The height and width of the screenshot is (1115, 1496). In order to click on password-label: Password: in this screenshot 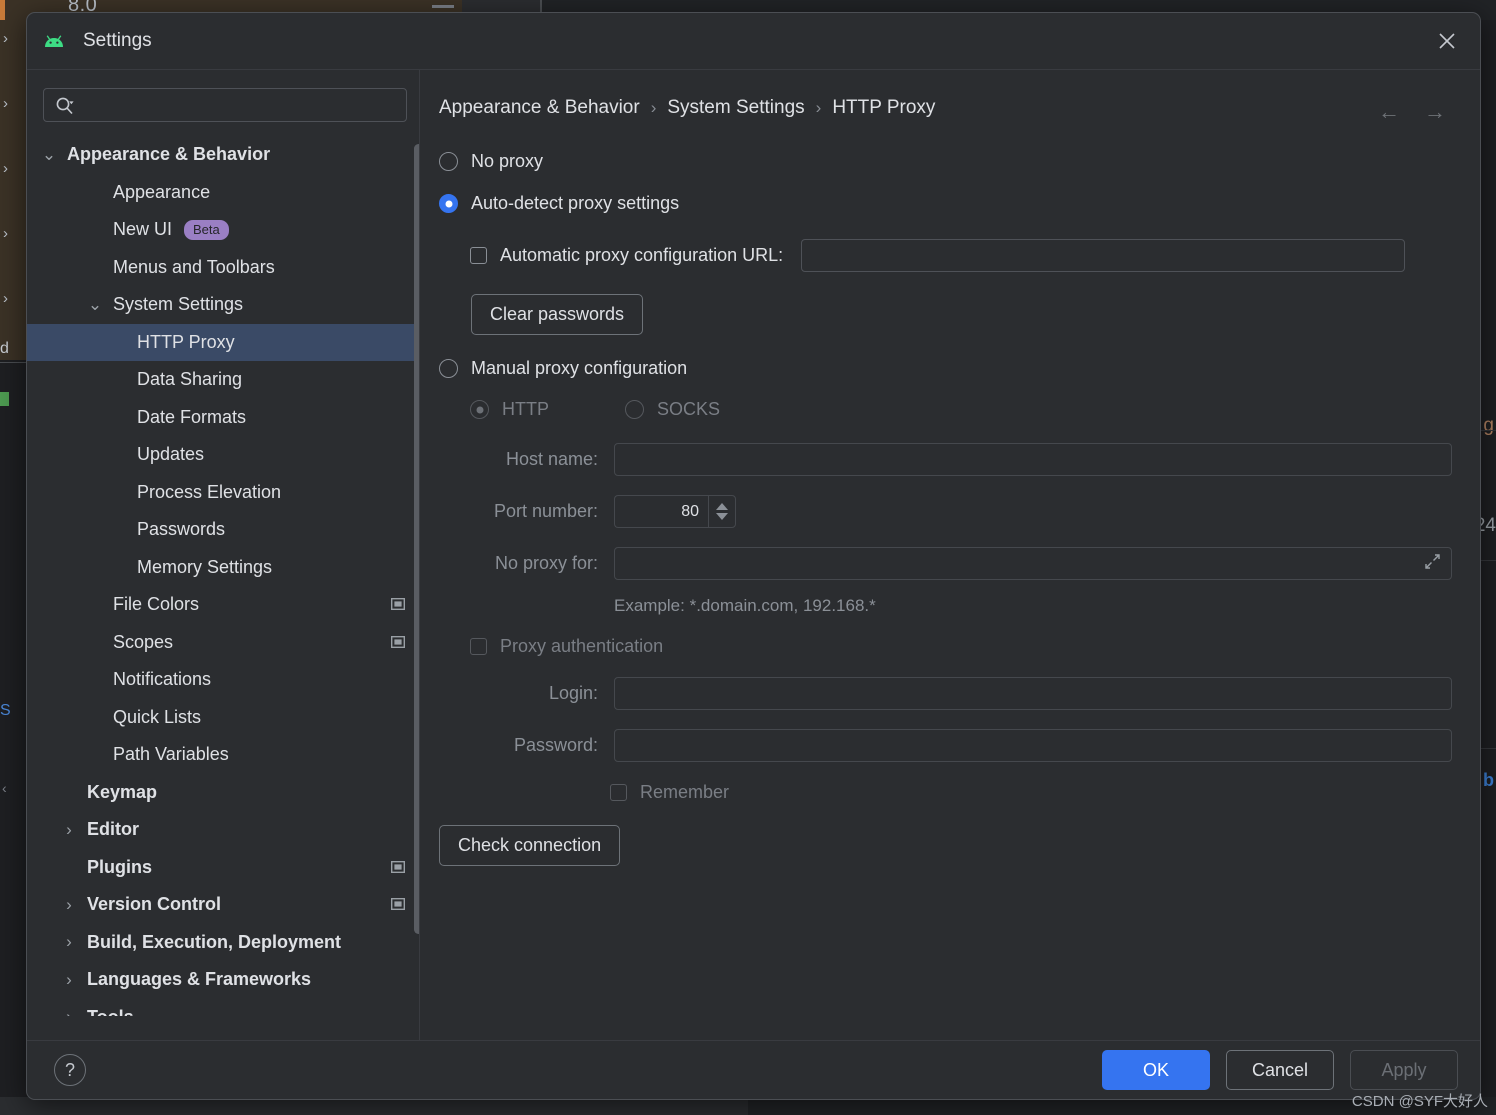, I will do `click(555, 745)`.